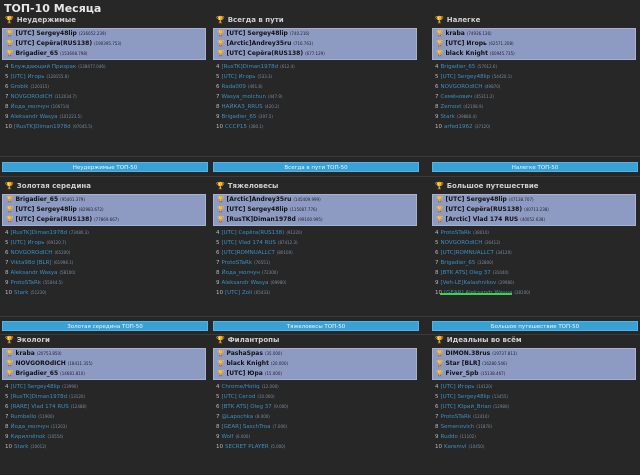 The width and height of the screenshot is (640, 475). I want to click on top3-row: 🏆 [UTC] Cepёra(RUS138) (677.129), so click(315, 54).